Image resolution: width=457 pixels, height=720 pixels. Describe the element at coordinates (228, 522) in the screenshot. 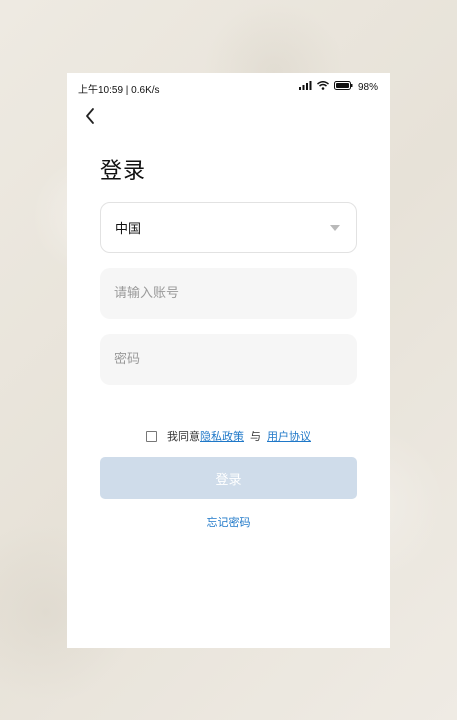

I see `forgot-password-link: 忘记密码` at that location.